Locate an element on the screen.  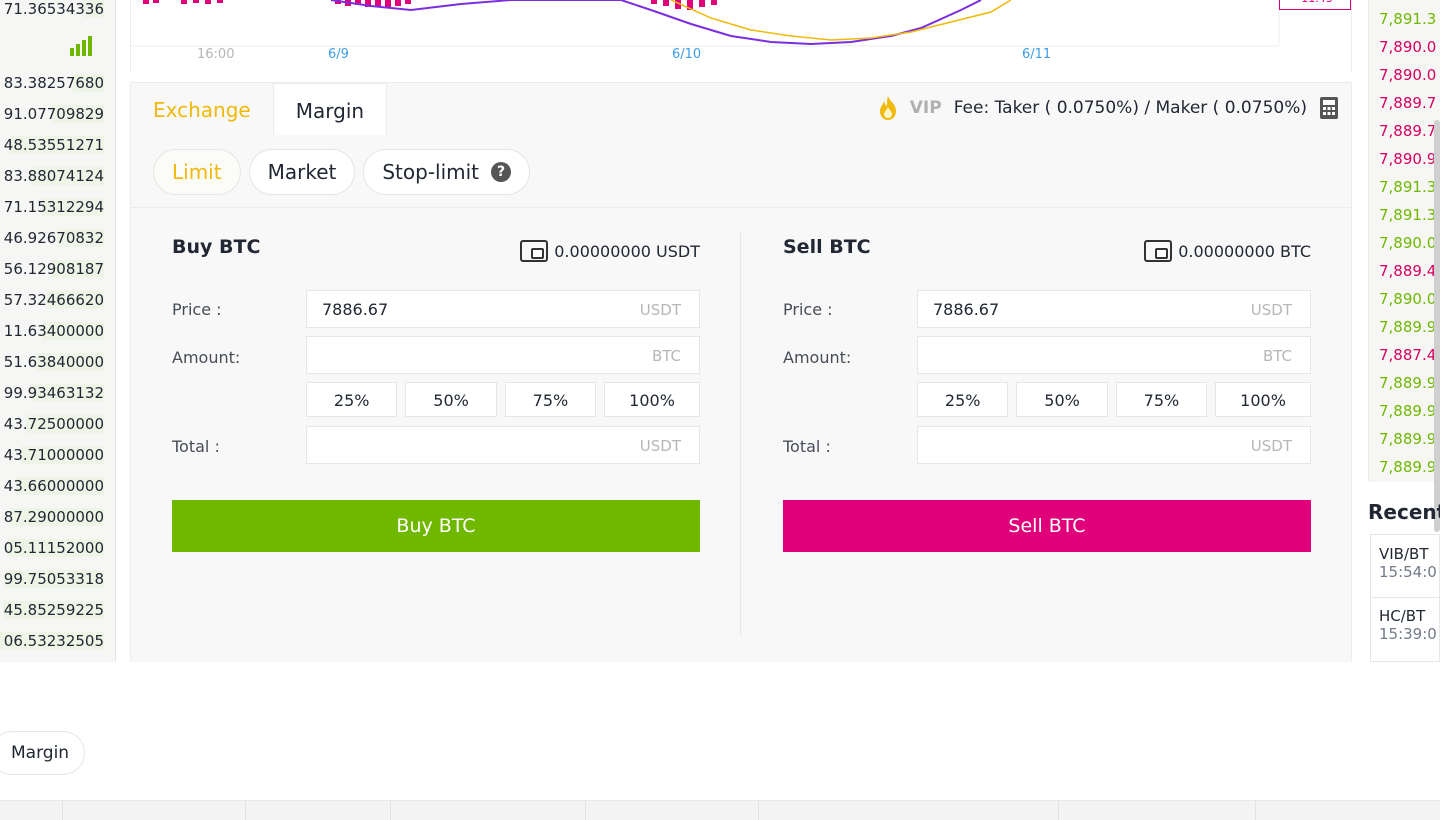
orderbook-row: 87.29000000 is located at coordinates (52, 517).